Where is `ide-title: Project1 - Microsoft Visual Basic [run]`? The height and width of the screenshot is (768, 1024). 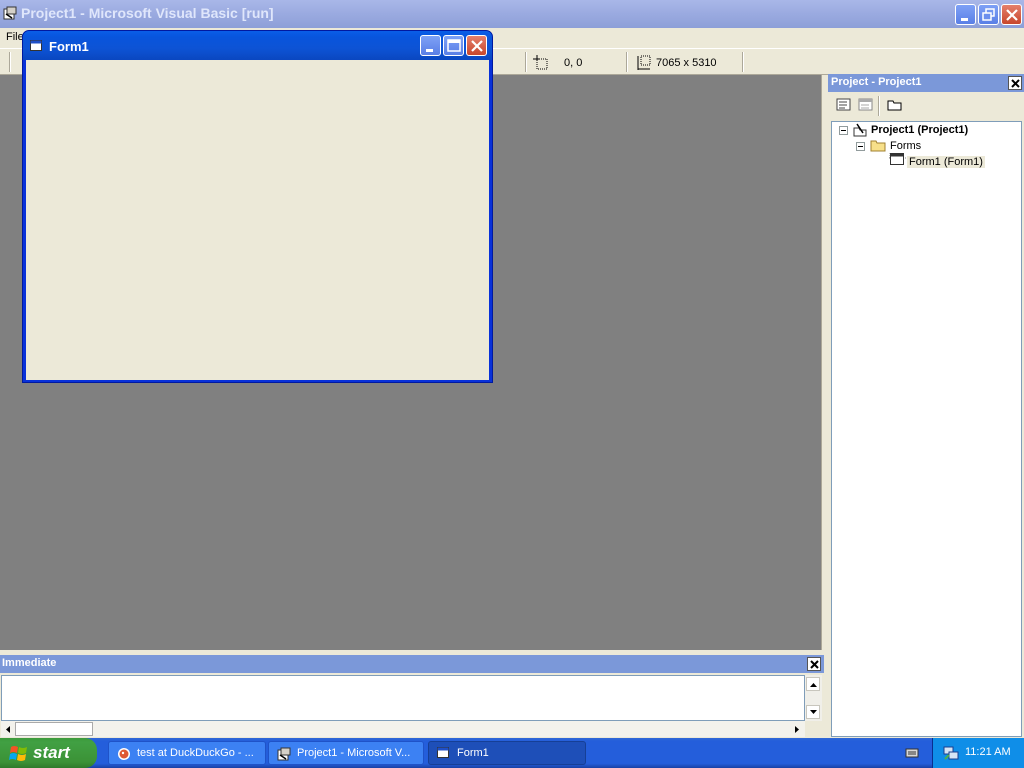
ide-title: Project1 - Microsoft Visual Basic [run] is located at coordinates (147, 13).